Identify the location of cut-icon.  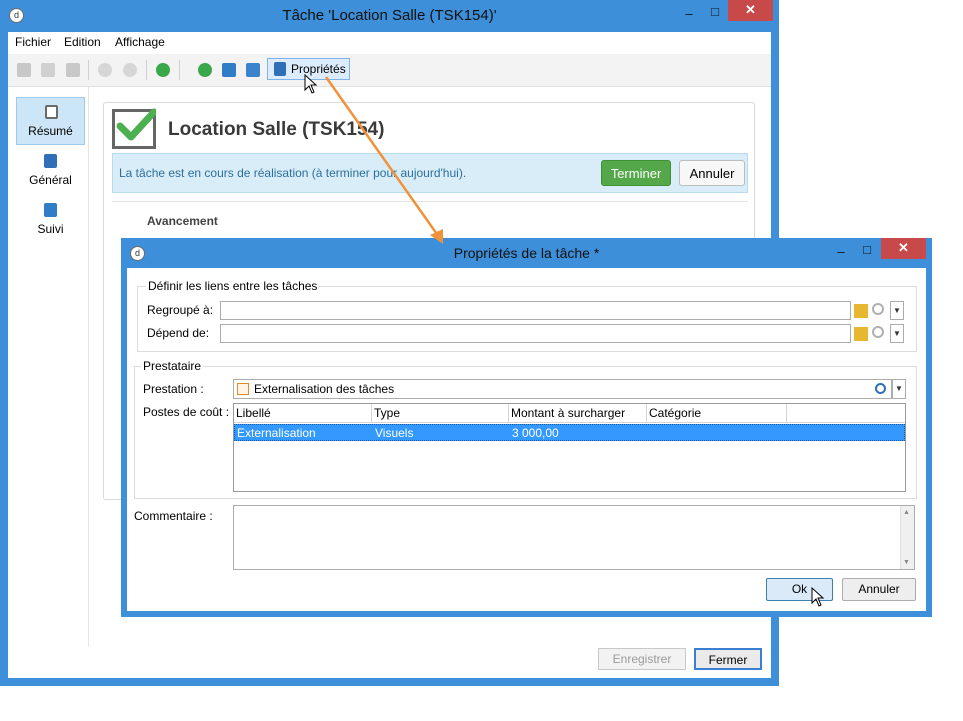
(48, 70).